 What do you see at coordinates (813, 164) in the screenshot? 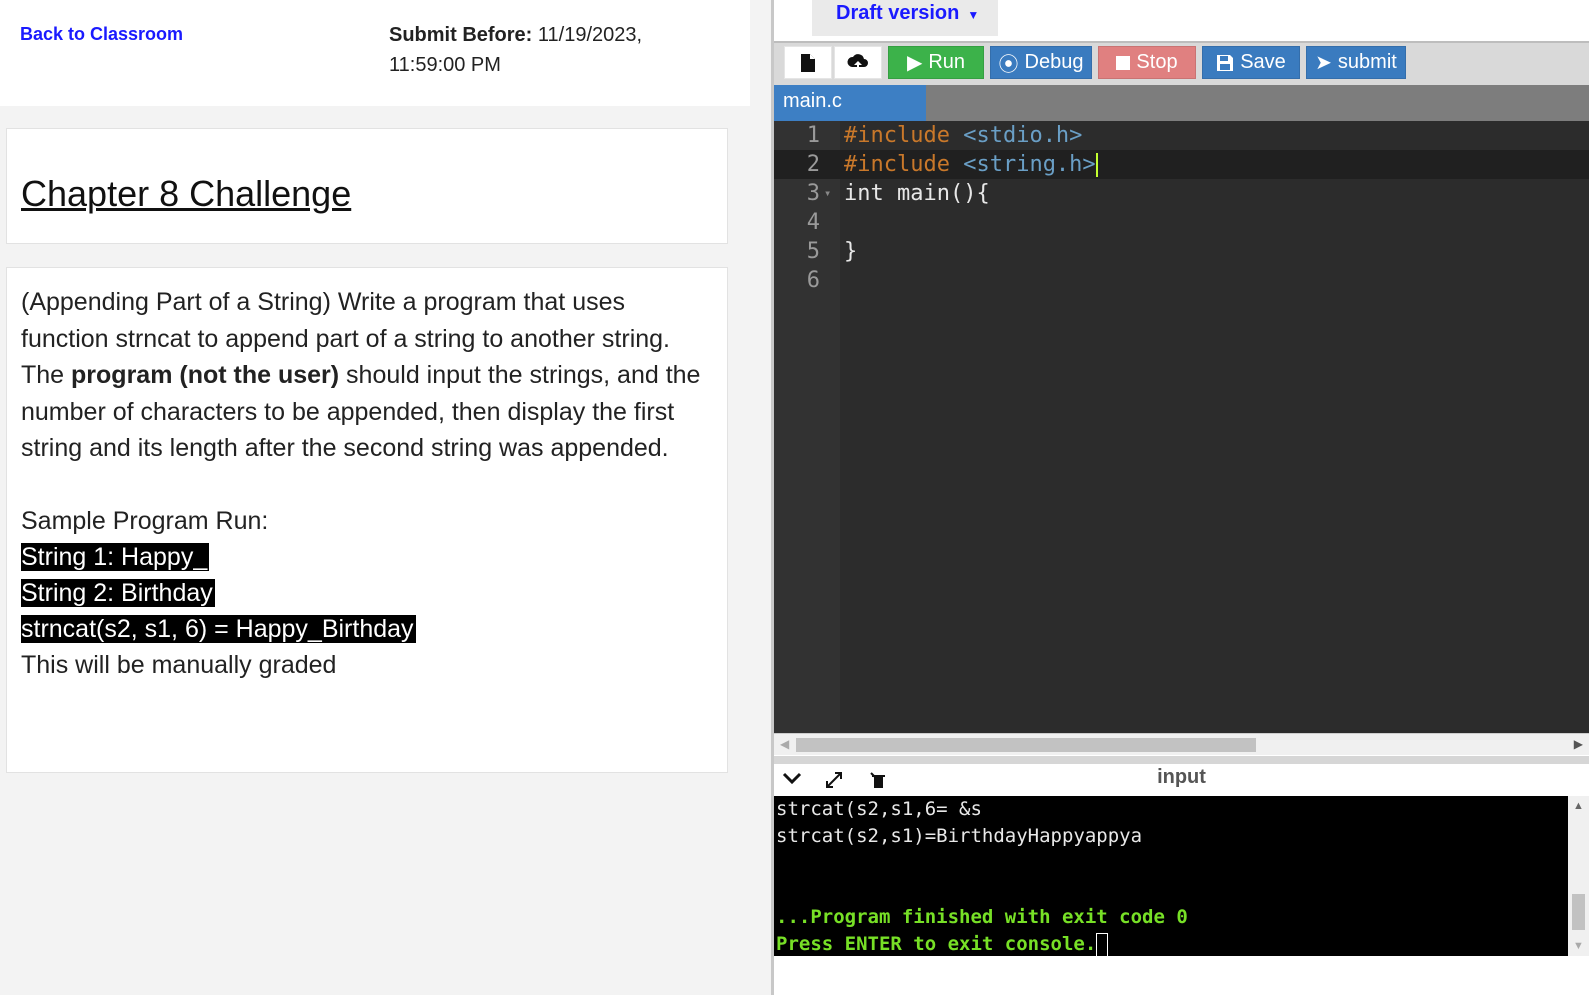
I see `line-number: 2` at bounding box center [813, 164].